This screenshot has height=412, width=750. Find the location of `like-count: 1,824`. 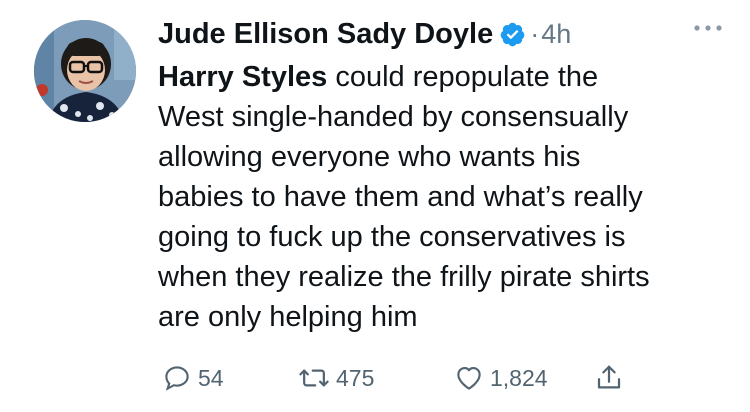

like-count: 1,824 is located at coordinates (519, 377).